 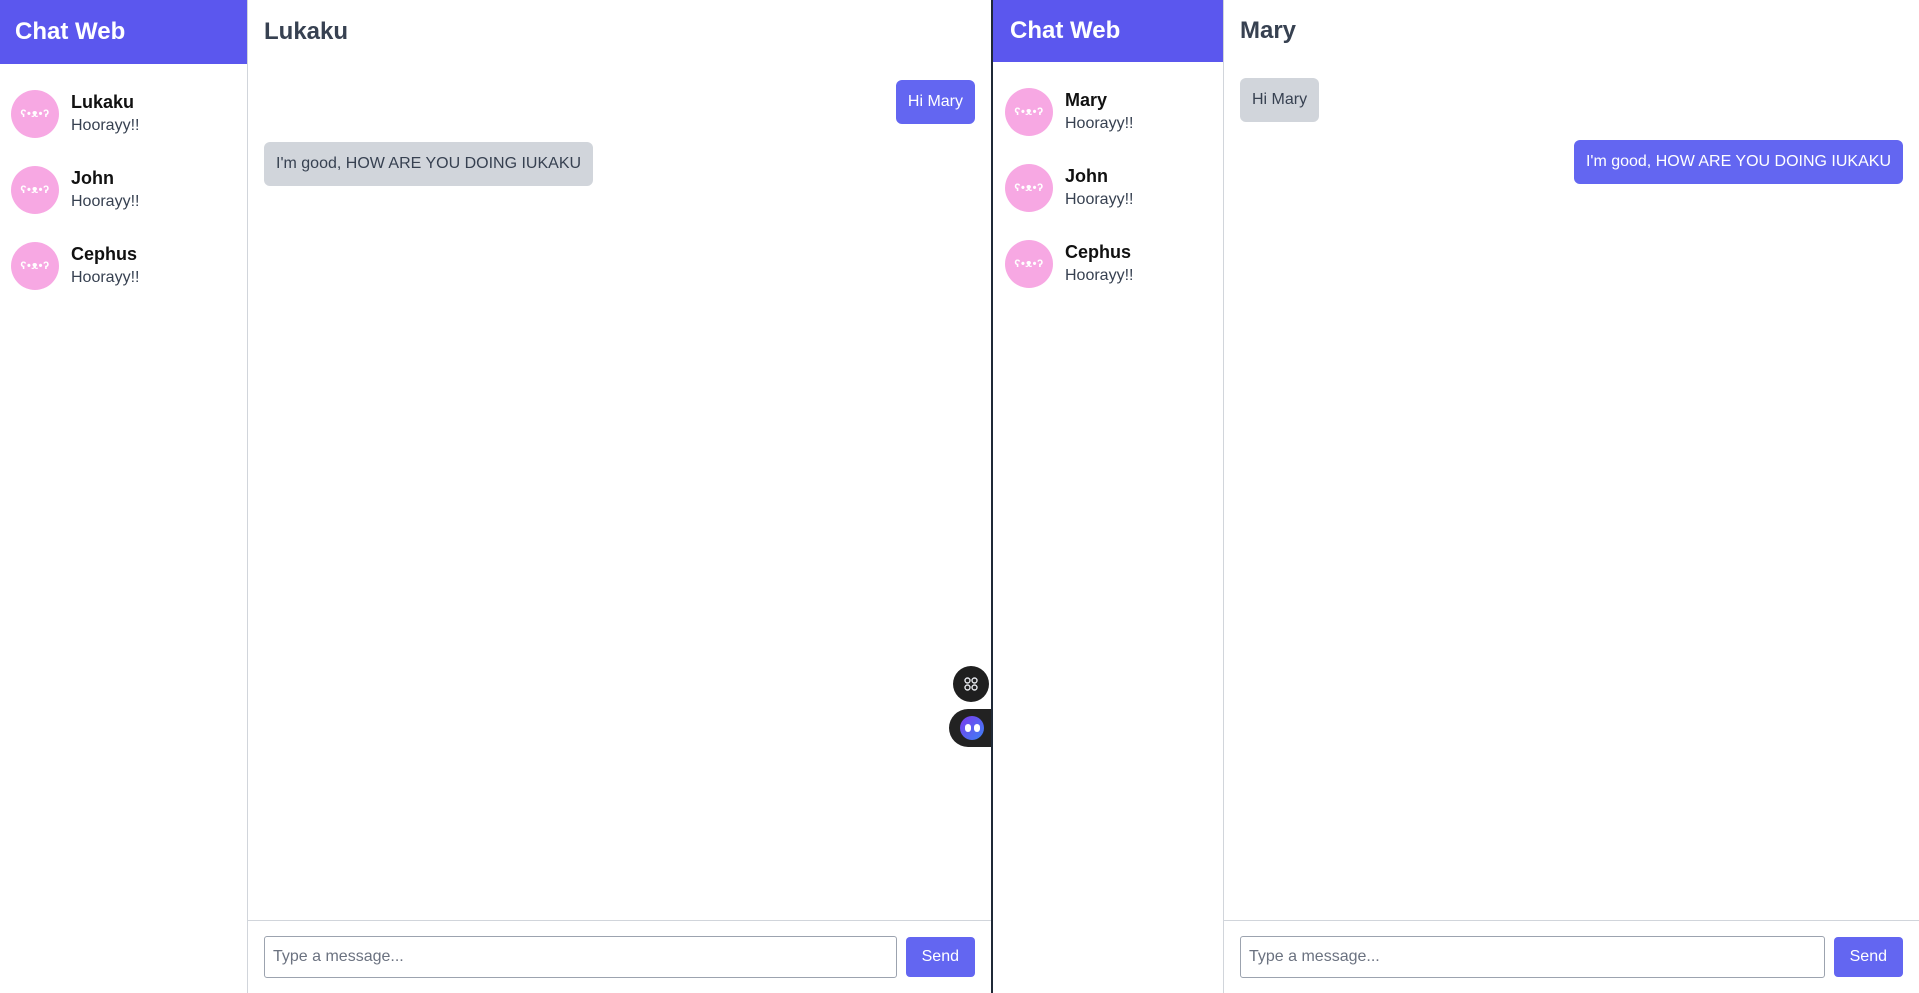 I want to click on command-icon, so click(x=971, y=684).